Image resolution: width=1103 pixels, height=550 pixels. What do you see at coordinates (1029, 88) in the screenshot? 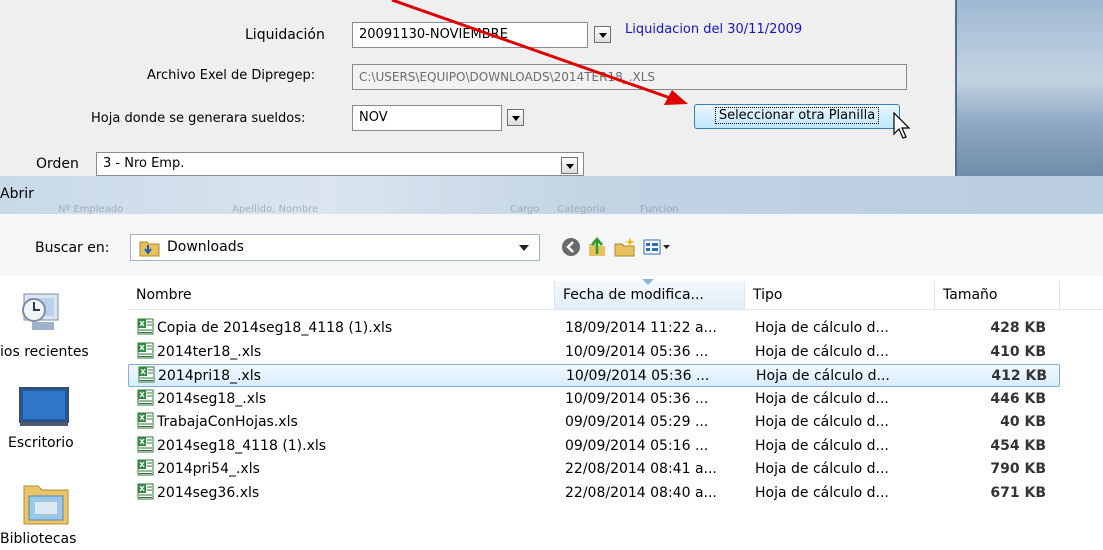
I see `background-sky-image` at bounding box center [1029, 88].